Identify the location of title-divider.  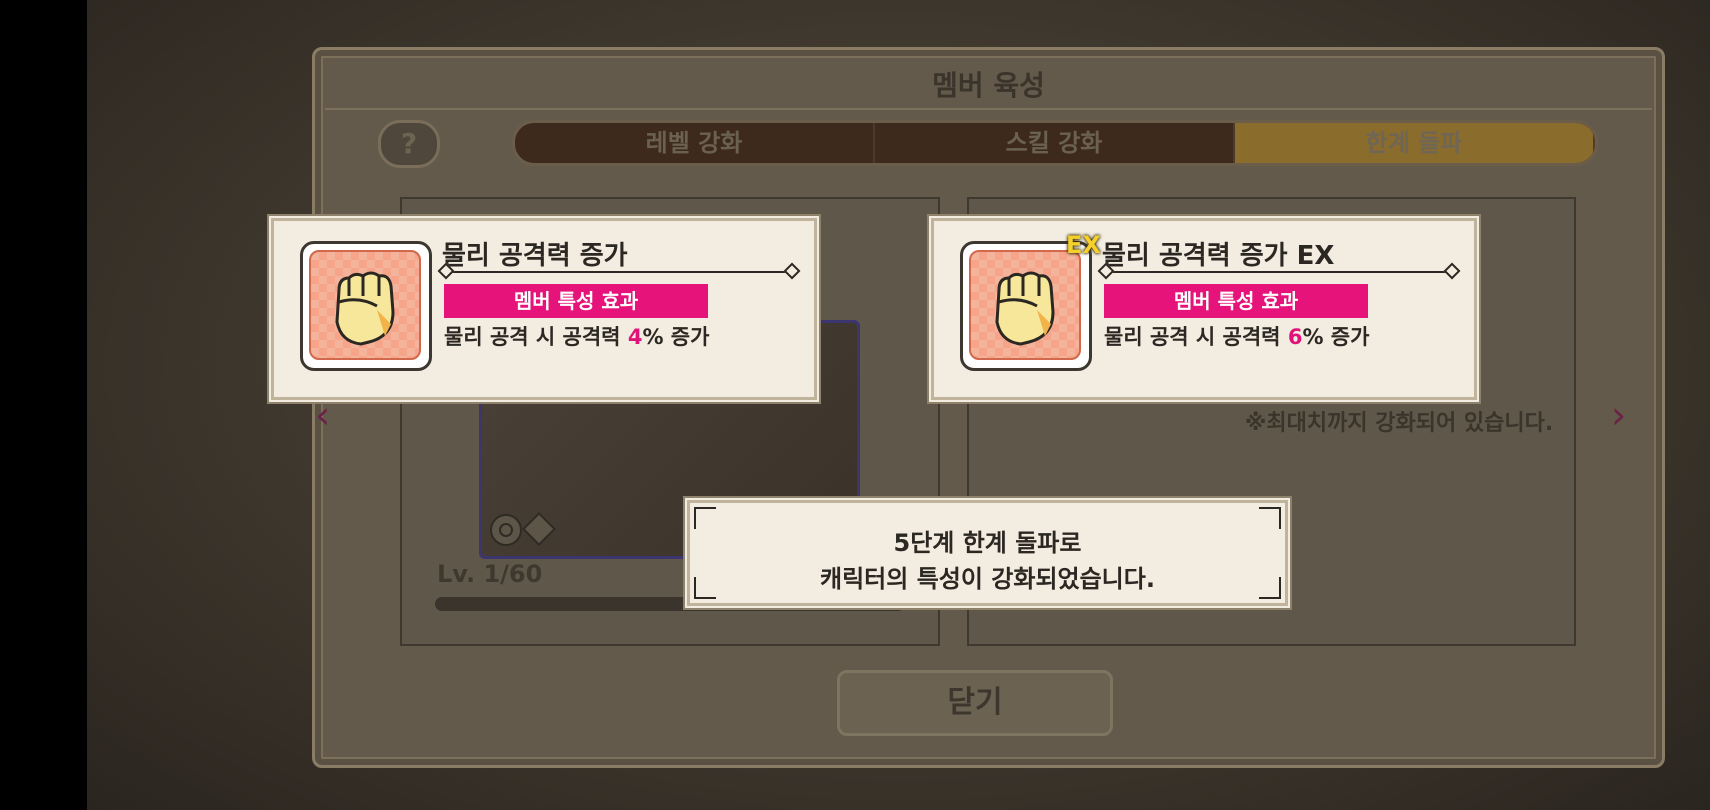
(988, 109).